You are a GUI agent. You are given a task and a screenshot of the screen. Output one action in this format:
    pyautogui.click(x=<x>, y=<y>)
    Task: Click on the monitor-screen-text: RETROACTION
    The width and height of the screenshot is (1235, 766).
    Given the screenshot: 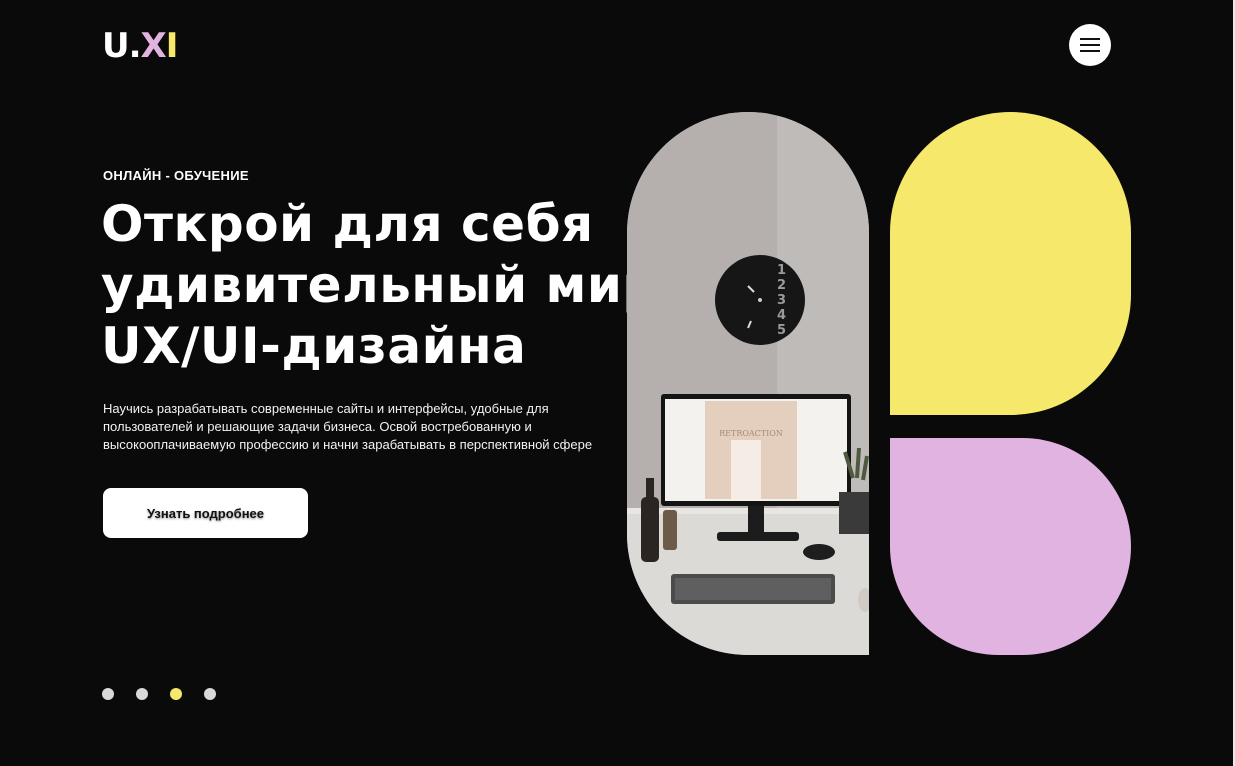 What is the action you would take?
    pyautogui.click(x=751, y=433)
    